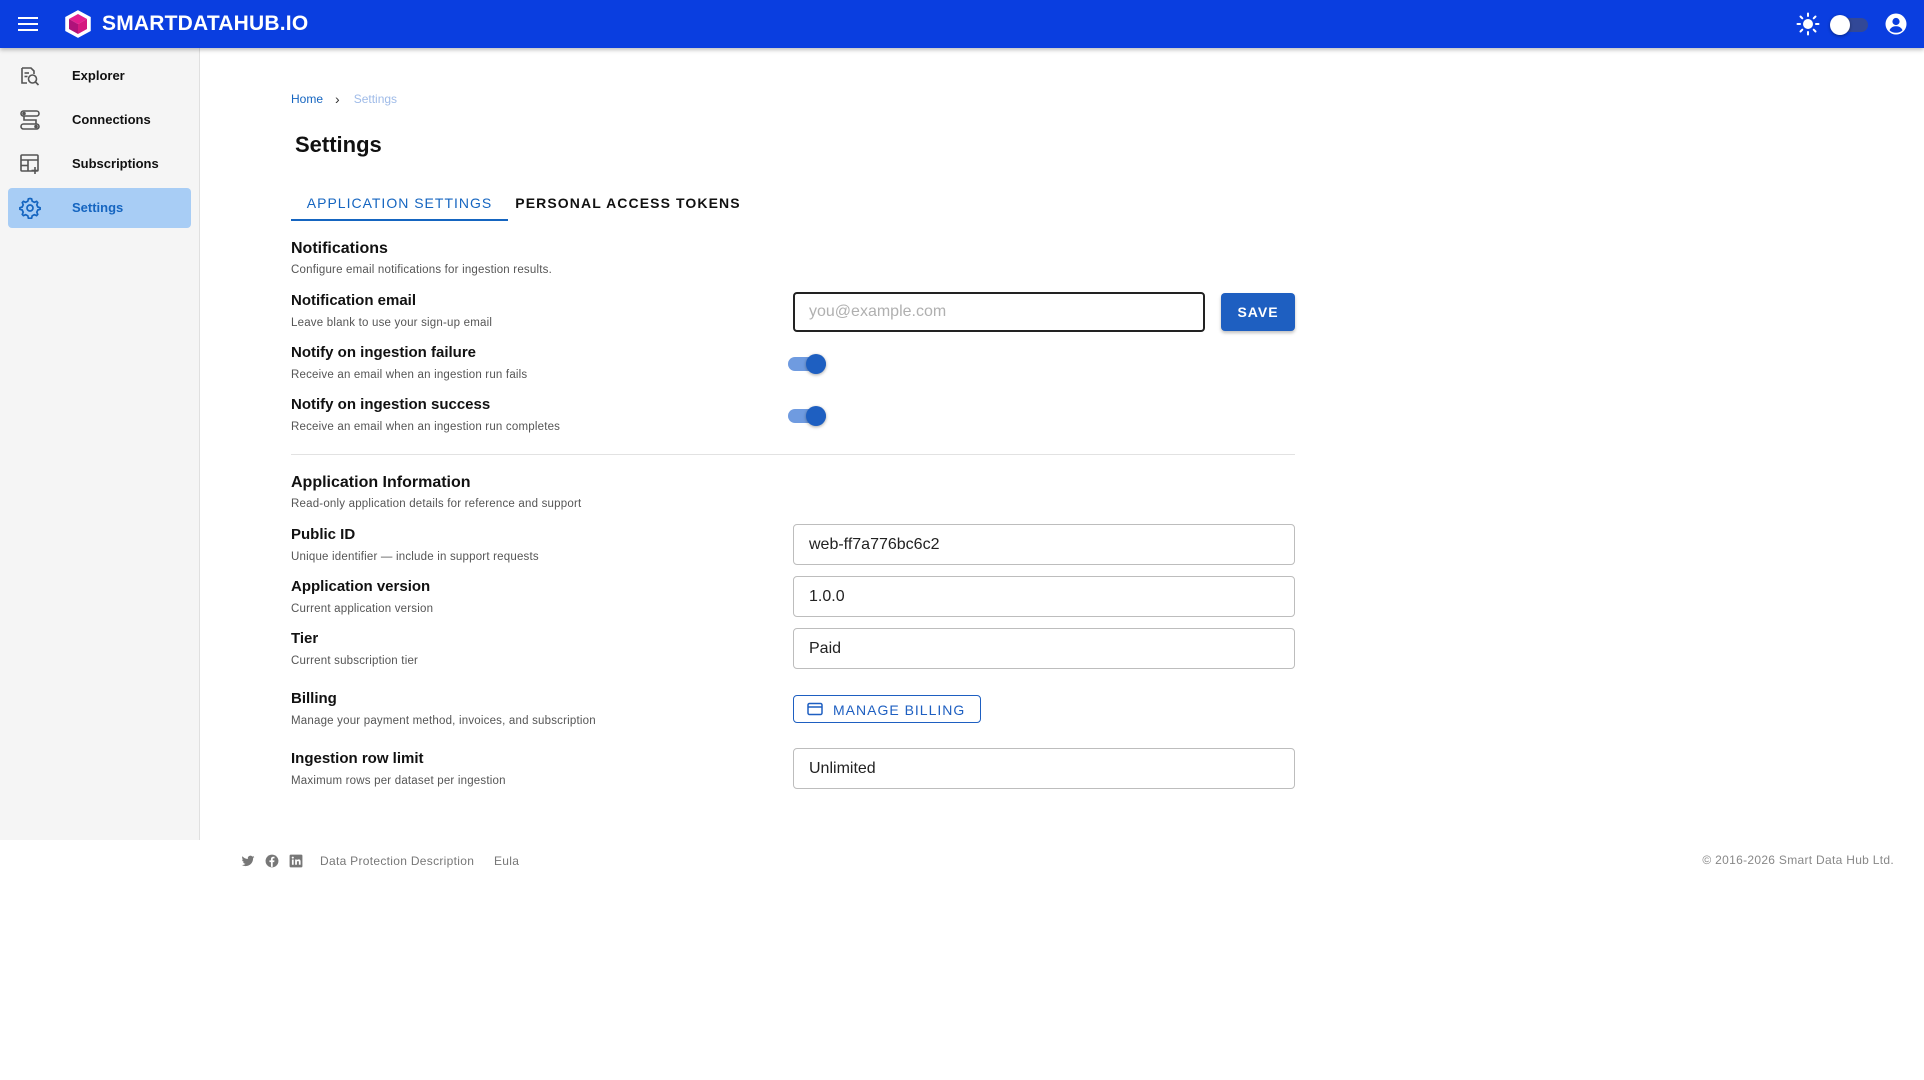 This screenshot has height=1080, width=1924. Describe the element at coordinates (30, 120) in the screenshot. I see `connections-icon` at that location.